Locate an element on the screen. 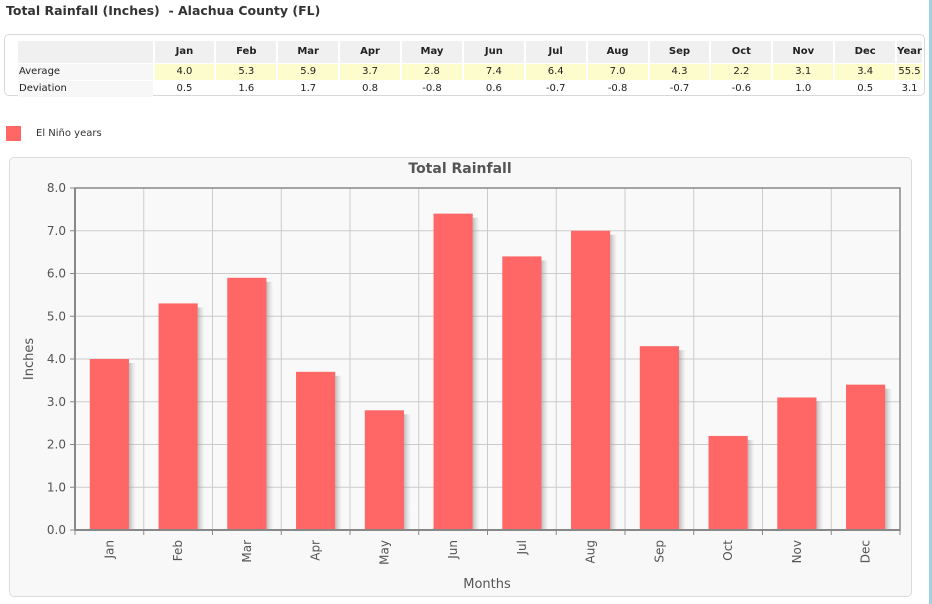 Image resolution: width=932 pixels, height=604 pixels. bar-oct is located at coordinates (728, 482).